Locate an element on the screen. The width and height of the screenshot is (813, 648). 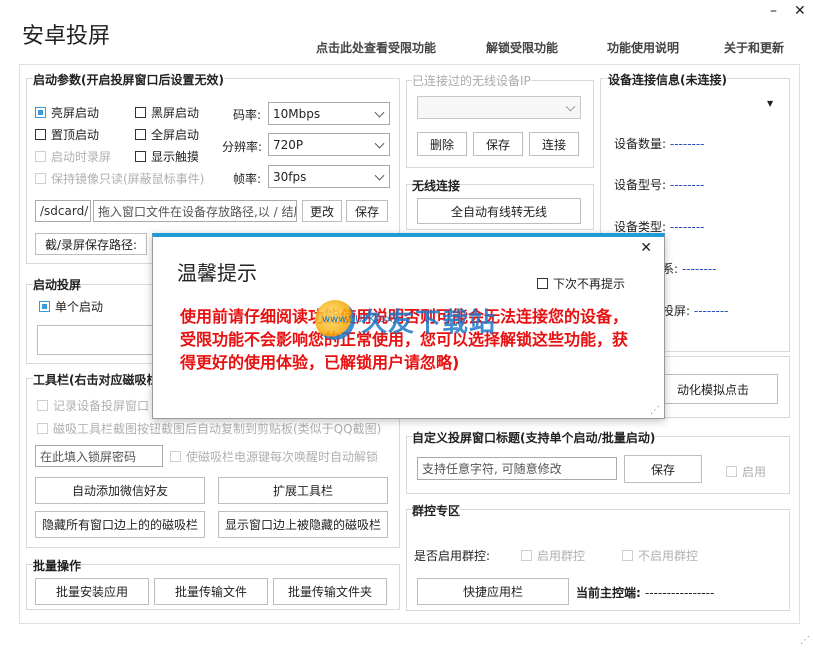
dialog-resize-grip-icon: ⋰ is located at coordinates (655, 410).